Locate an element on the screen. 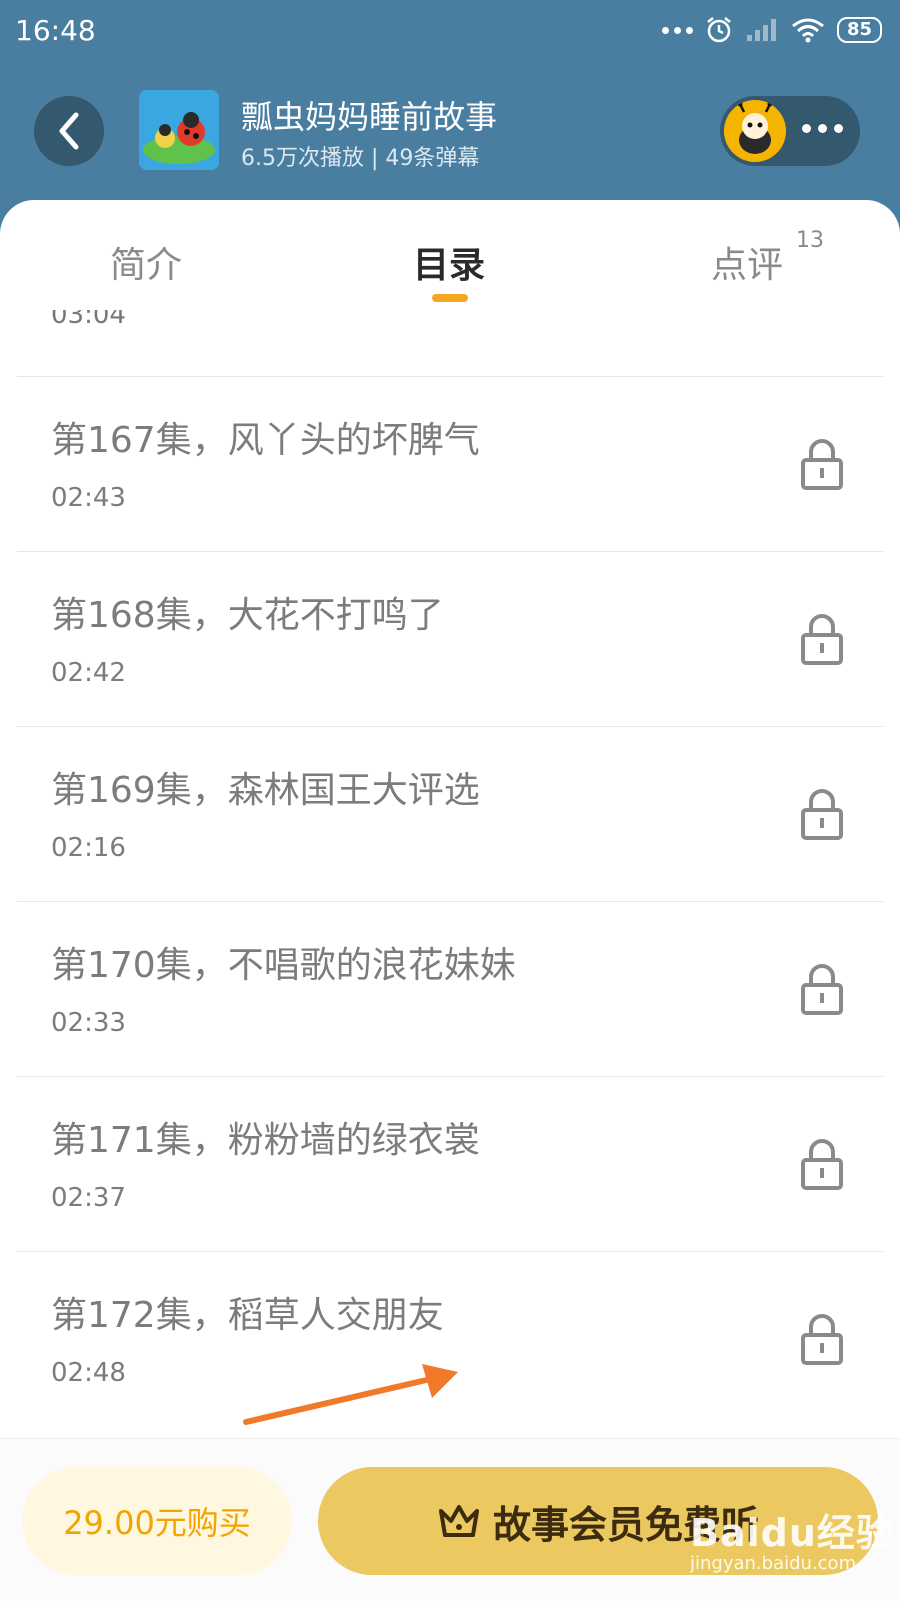 Image resolution: width=900 pixels, height=1601 pixels. annotation-arrow-icon is located at coordinates (350, 1394).